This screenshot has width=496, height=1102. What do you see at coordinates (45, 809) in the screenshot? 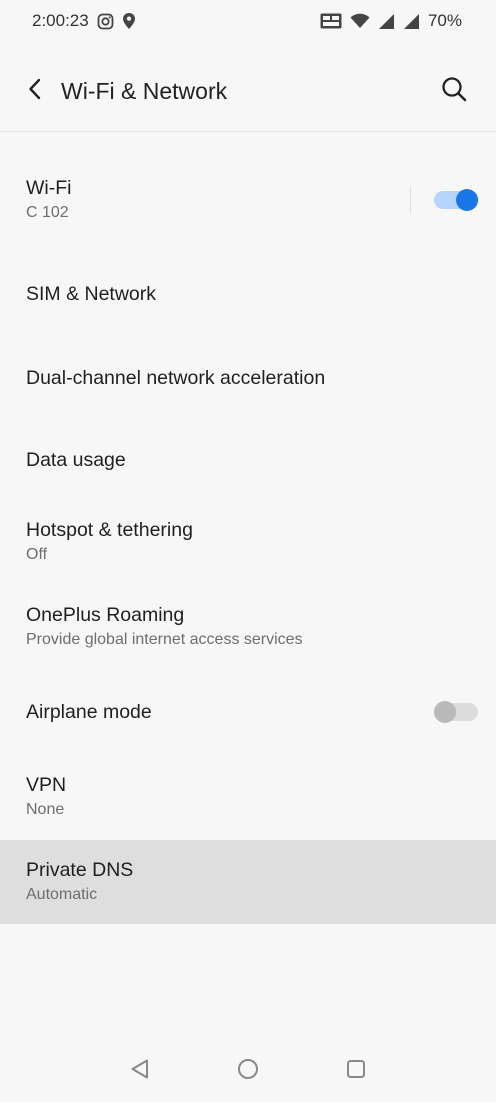
I see `setting-subtitle: None` at bounding box center [45, 809].